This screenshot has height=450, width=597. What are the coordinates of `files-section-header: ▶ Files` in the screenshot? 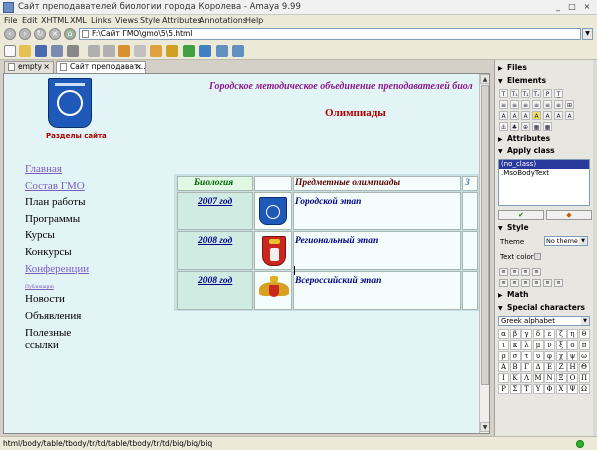 It's located at (512, 68).